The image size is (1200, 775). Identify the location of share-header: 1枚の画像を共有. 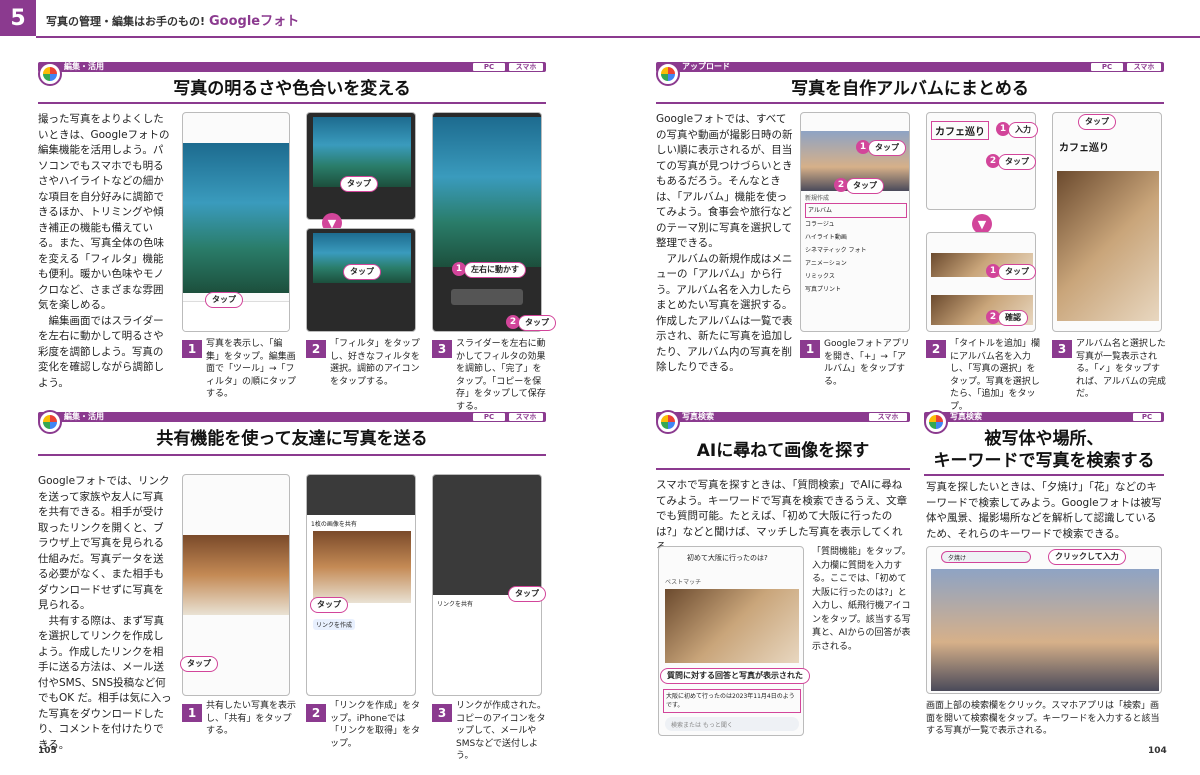
(334, 524).